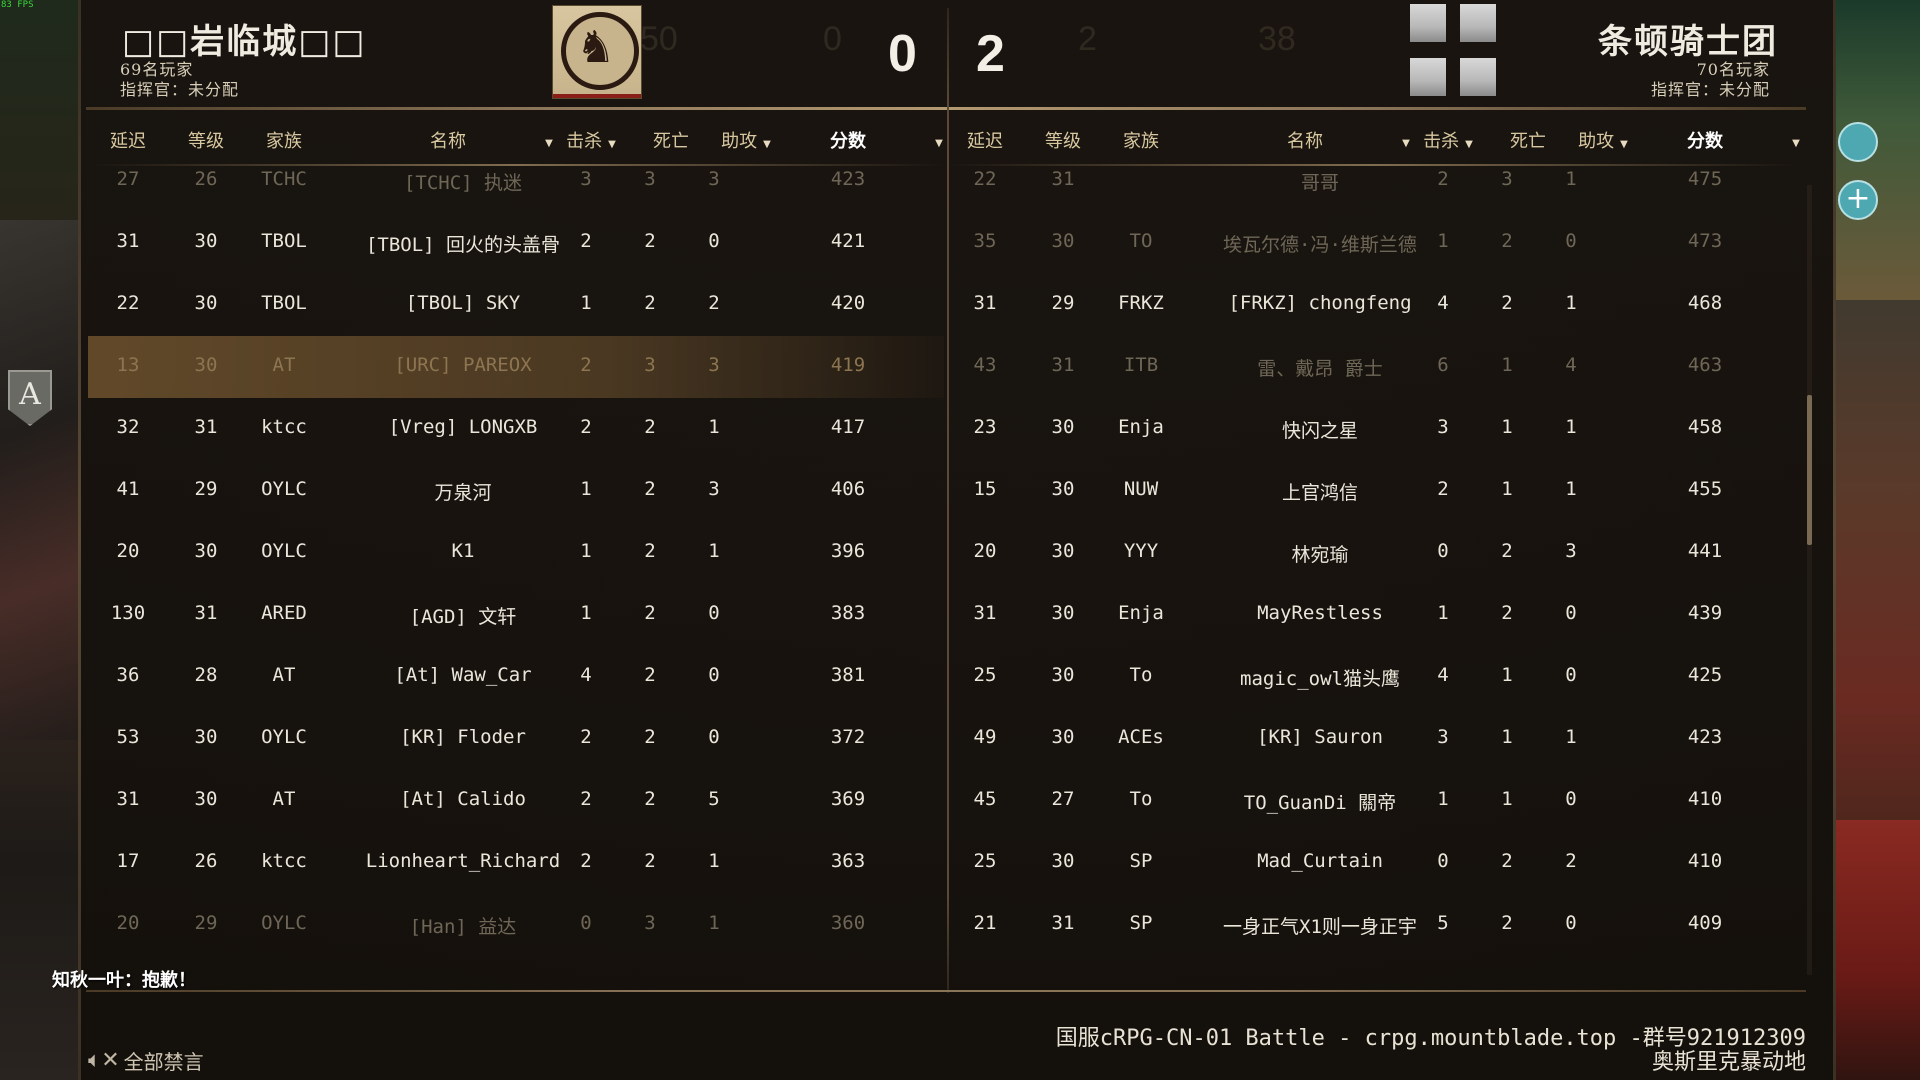 The image size is (1920, 1080). I want to click on col-assists-right: 助攻 ▼, so click(1603, 140).